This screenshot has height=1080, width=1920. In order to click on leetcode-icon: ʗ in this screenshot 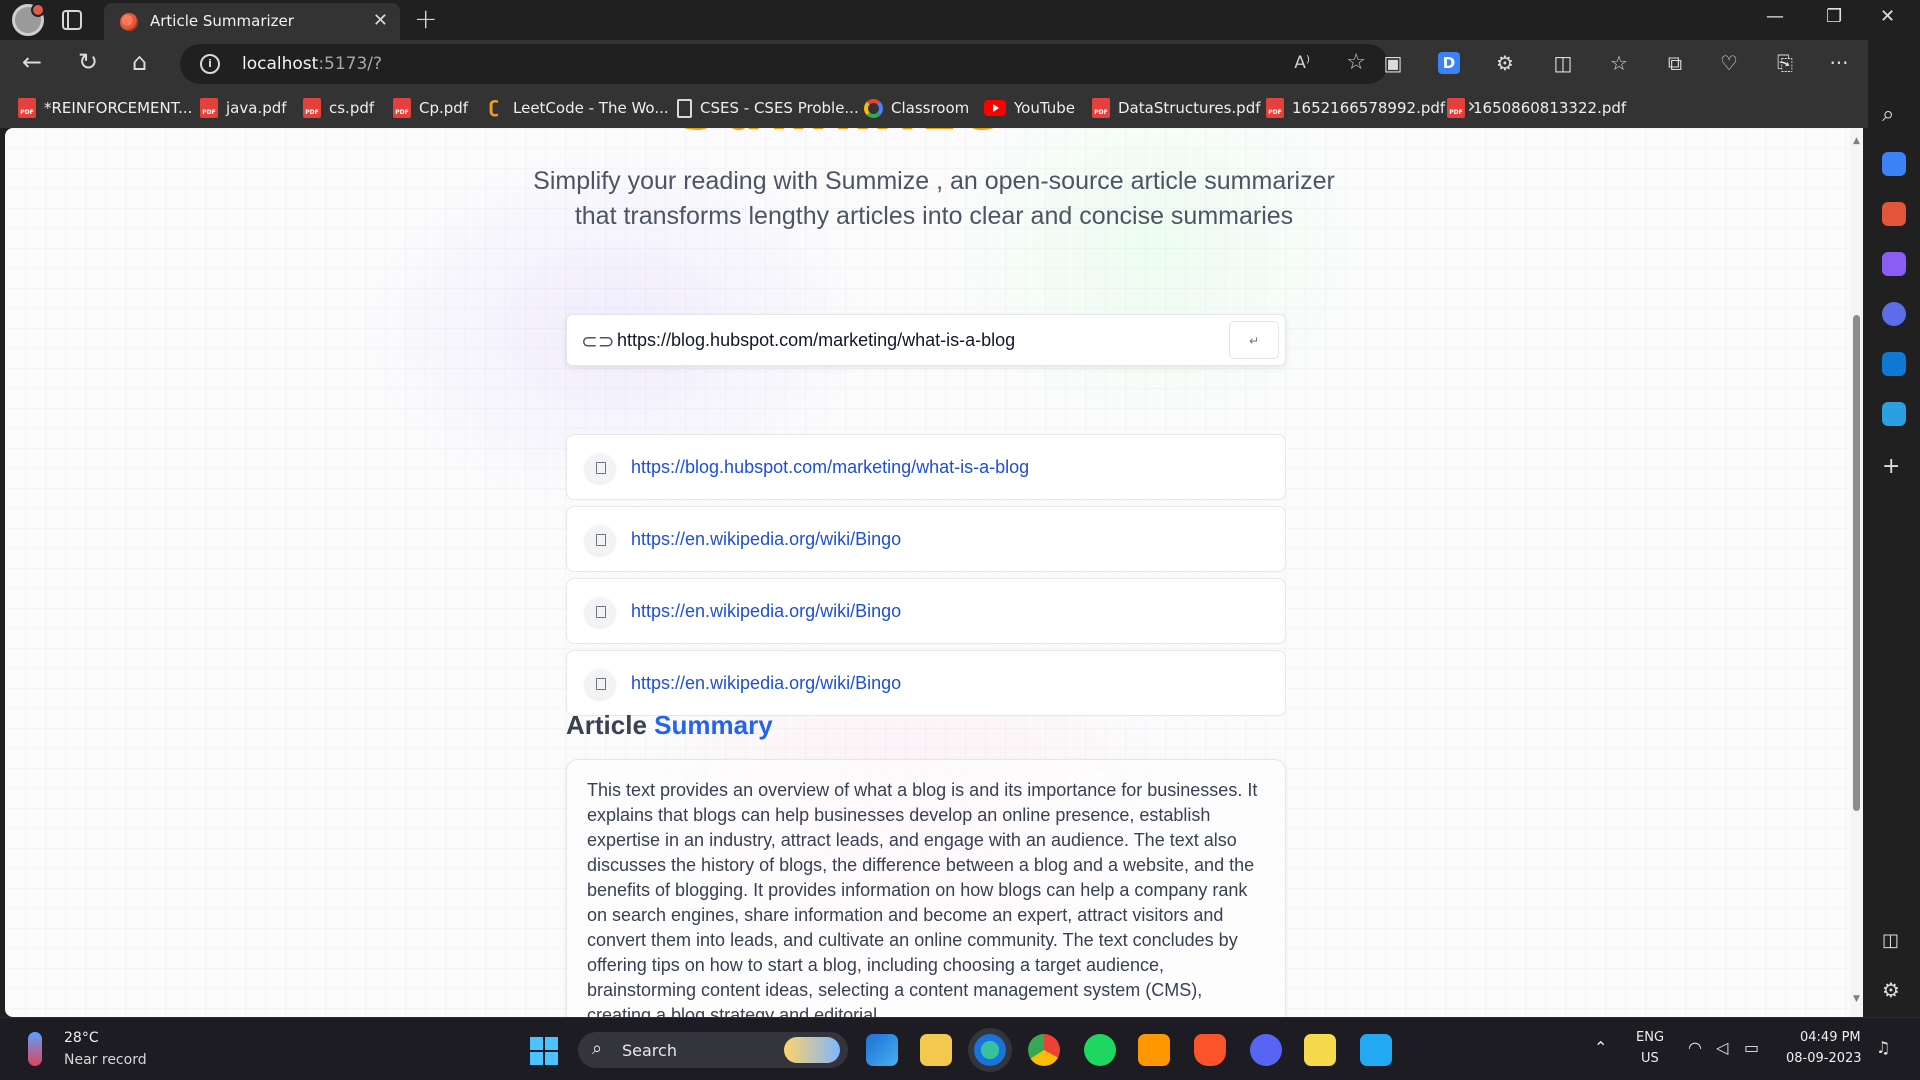, I will do `click(494, 108)`.